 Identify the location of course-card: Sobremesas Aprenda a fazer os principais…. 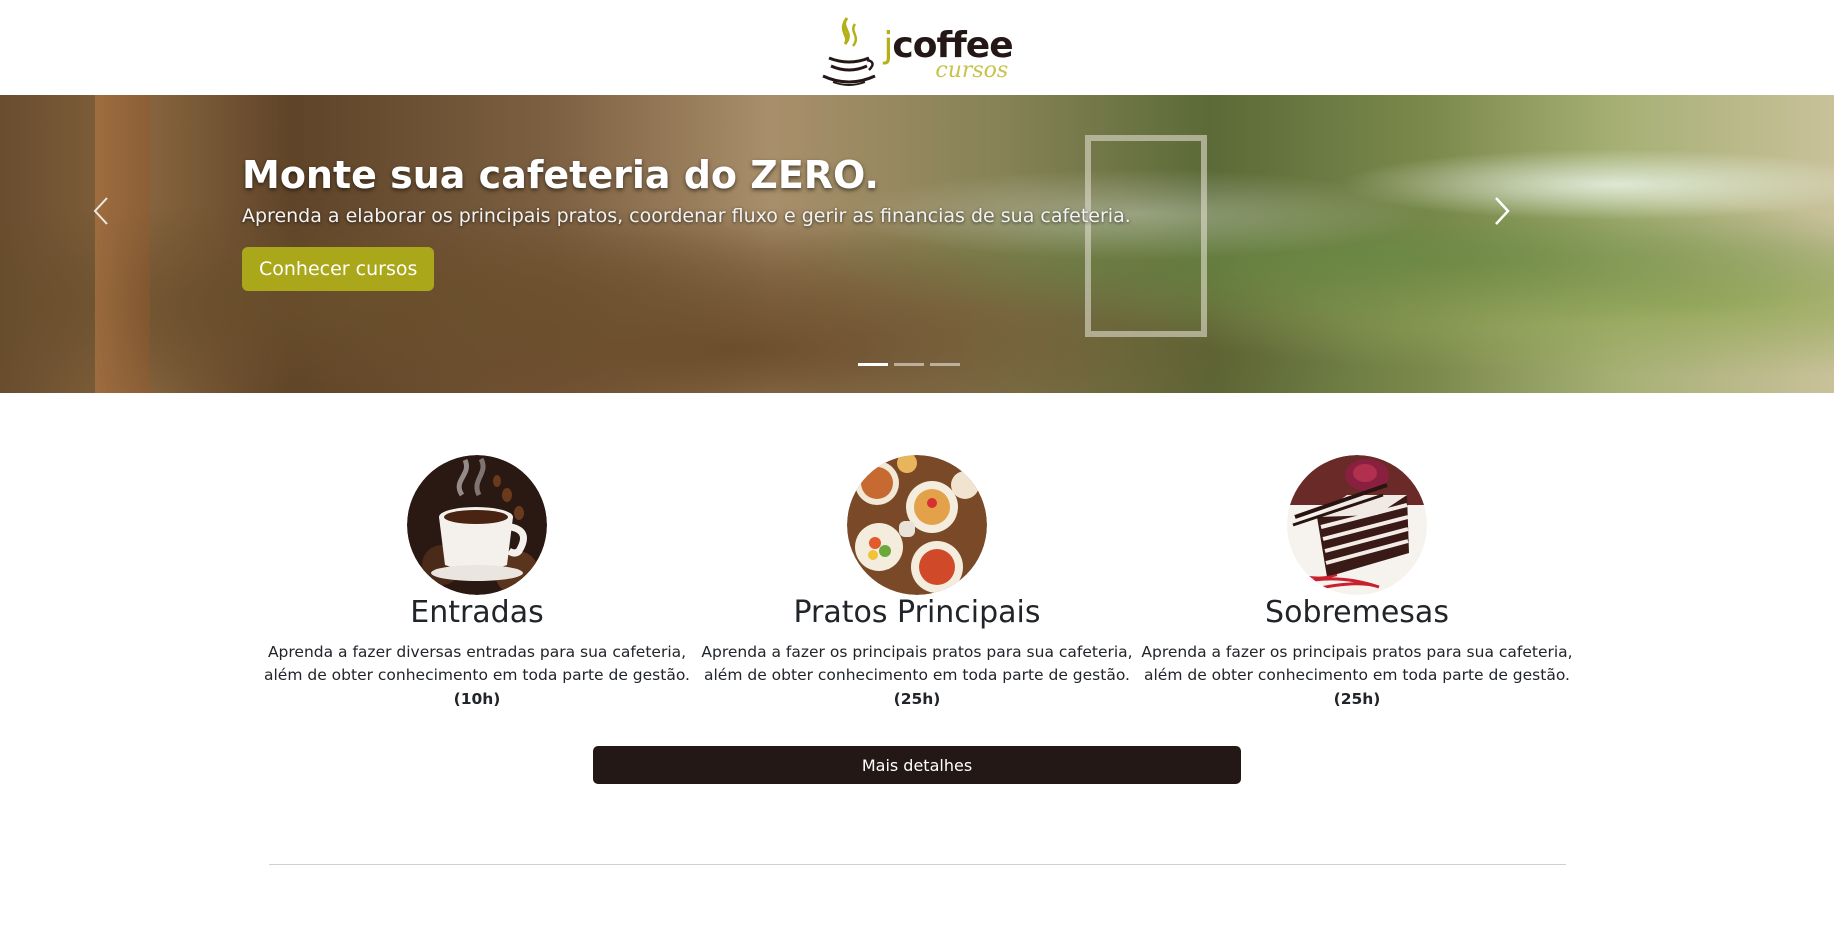
(1357, 583).